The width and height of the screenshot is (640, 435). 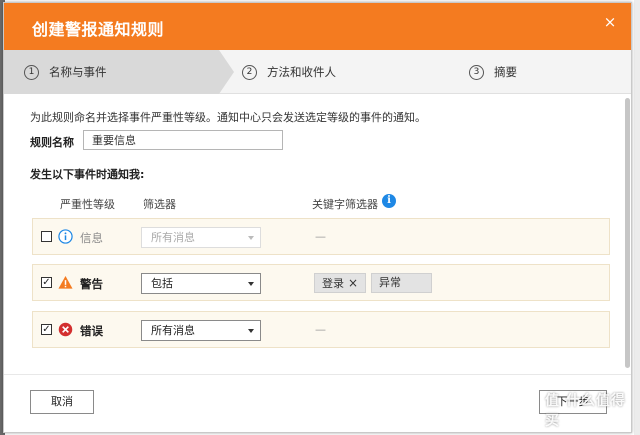 What do you see at coordinates (493, 72) in the screenshot?
I see `step-summary: 3 摘要` at bounding box center [493, 72].